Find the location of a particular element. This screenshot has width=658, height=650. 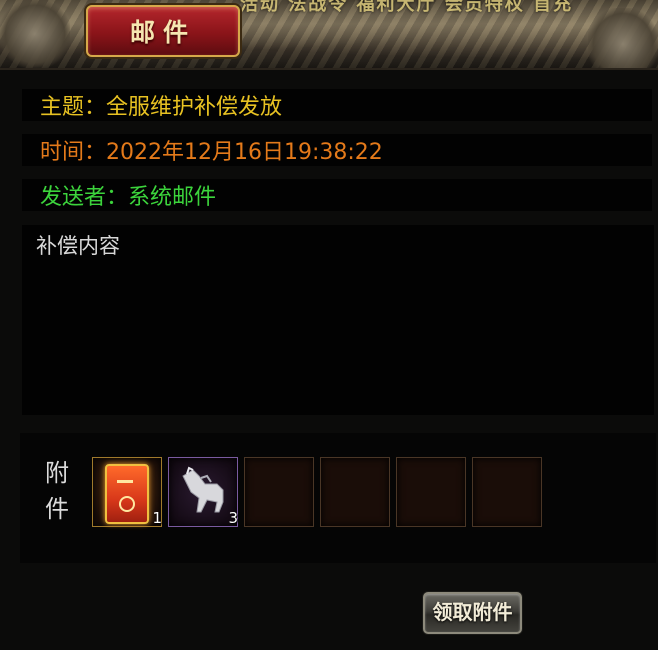

time-row: 时间： 2022年12月16日19:38:22 is located at coordinates (337, 150).